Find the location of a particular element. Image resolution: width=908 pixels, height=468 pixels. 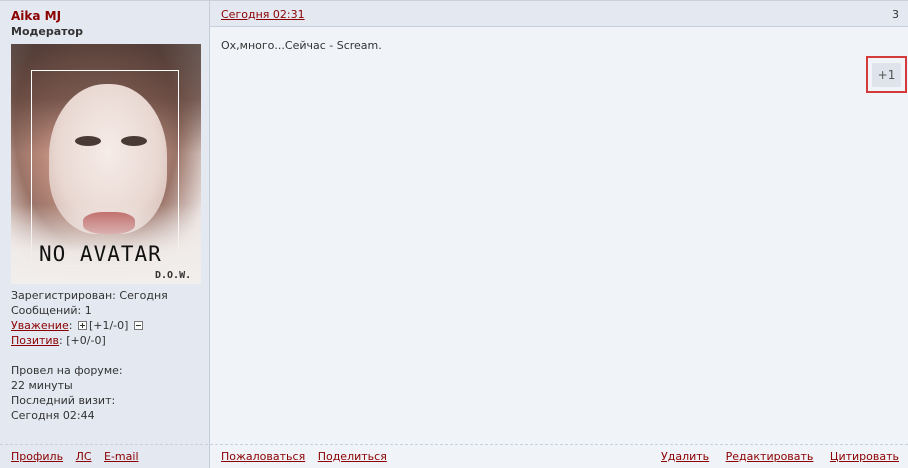

positive-value: [+0/-0] is located at coordinates (86, 340).